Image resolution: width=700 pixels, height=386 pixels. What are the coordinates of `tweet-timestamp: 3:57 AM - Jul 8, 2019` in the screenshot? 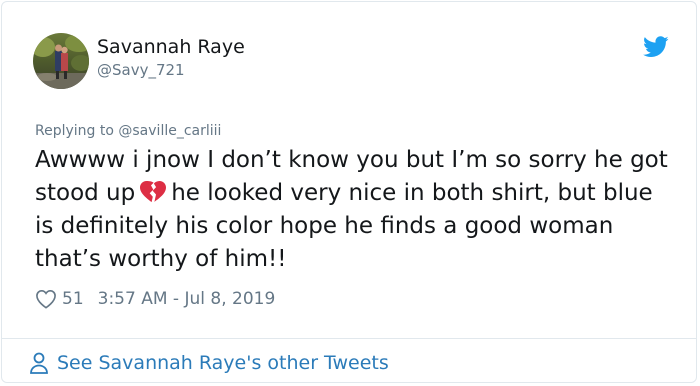 It's located at (187, 299).